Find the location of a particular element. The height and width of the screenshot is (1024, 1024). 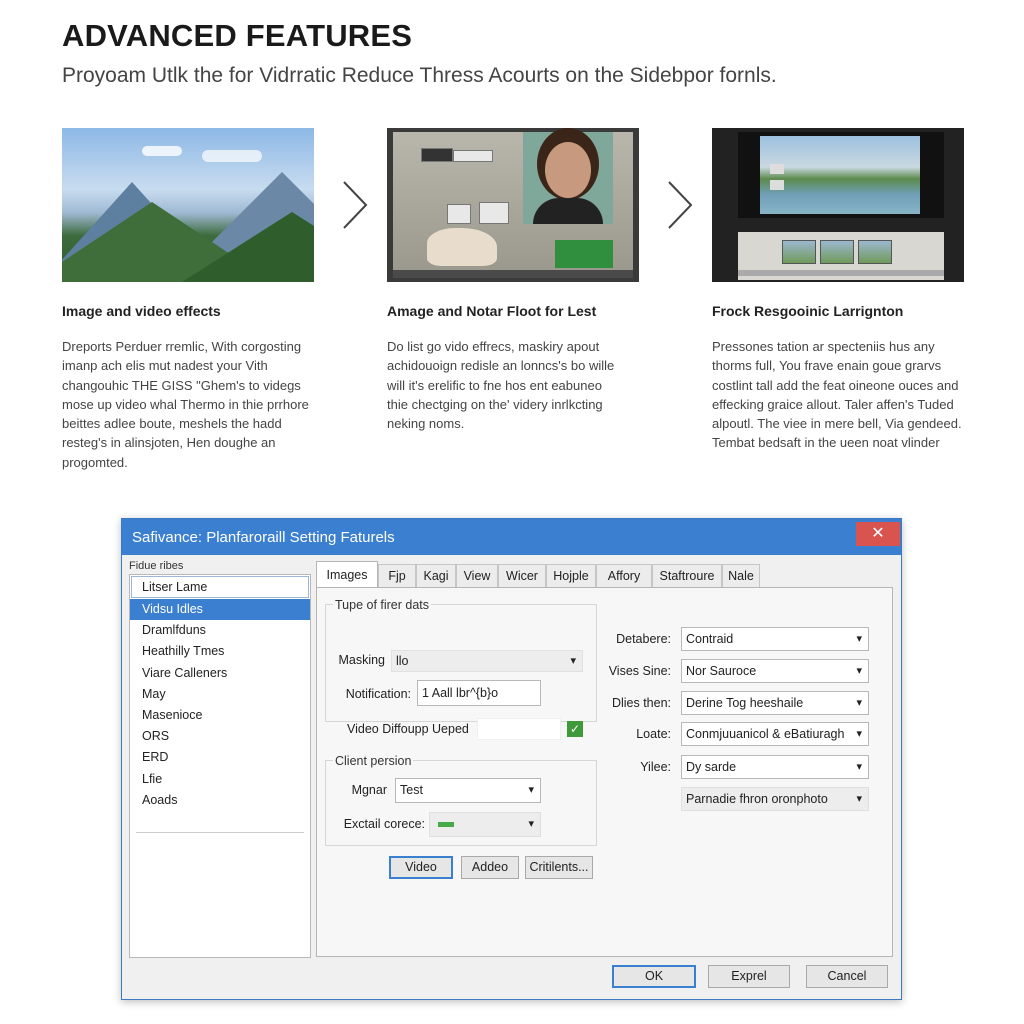

tab-staftroure: Staftroure is located at coordinates (687, 575).